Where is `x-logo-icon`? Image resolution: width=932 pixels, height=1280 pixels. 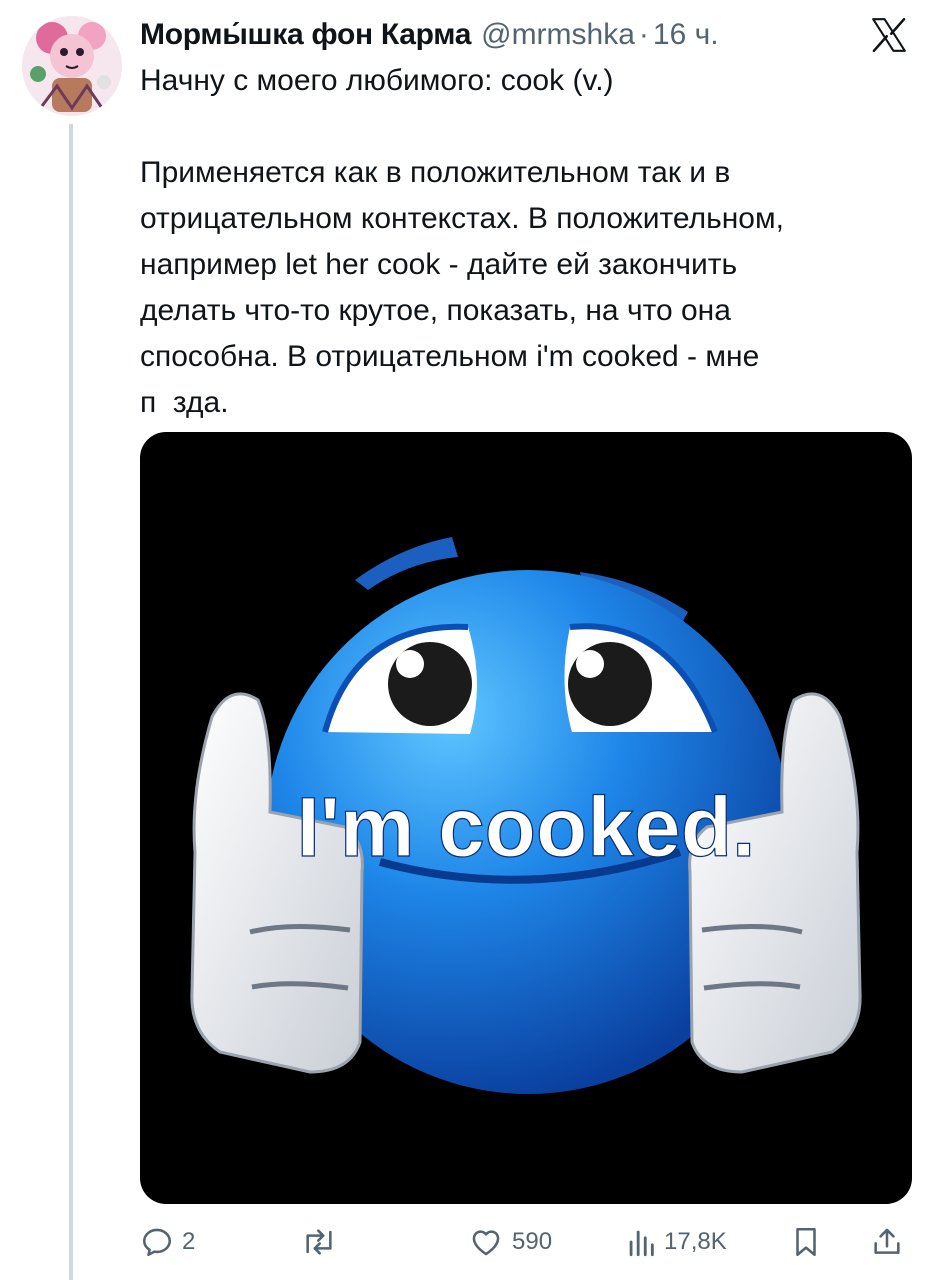
x-logo-icon is located at coordinates (889, 35).